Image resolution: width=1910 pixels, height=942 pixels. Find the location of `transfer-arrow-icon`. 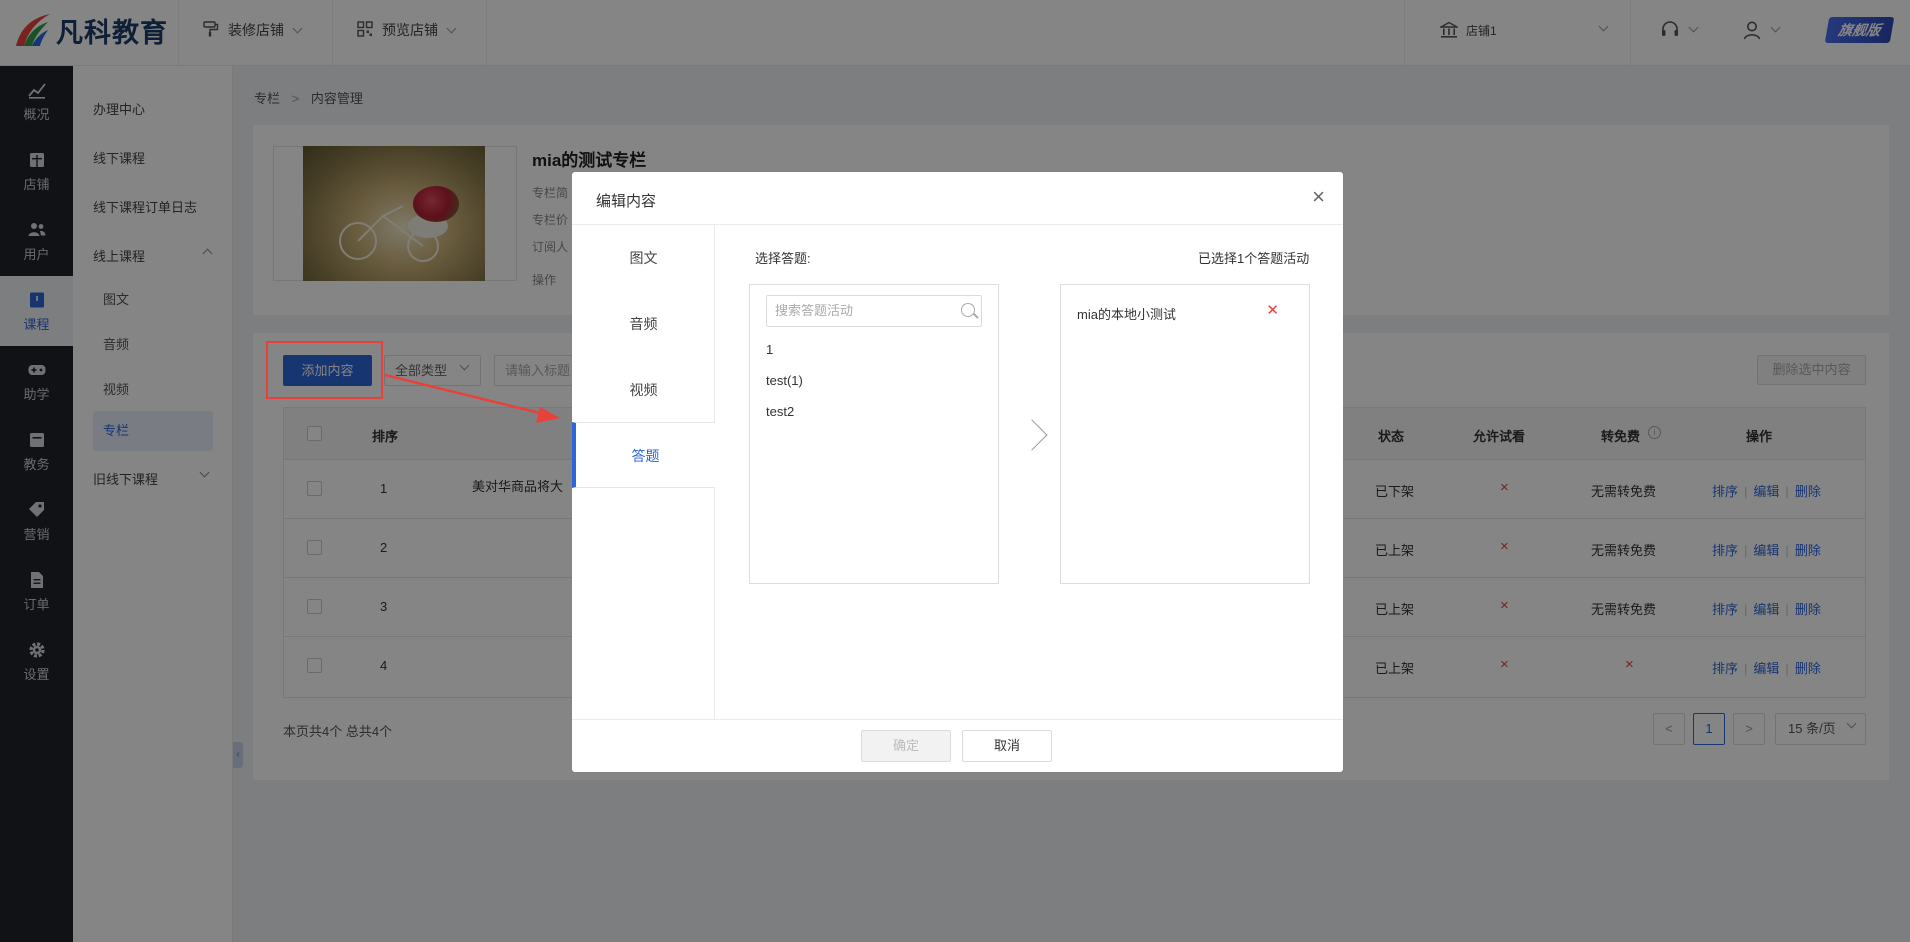

transfer-arrow-icon is located at coordinates (1032, 435).